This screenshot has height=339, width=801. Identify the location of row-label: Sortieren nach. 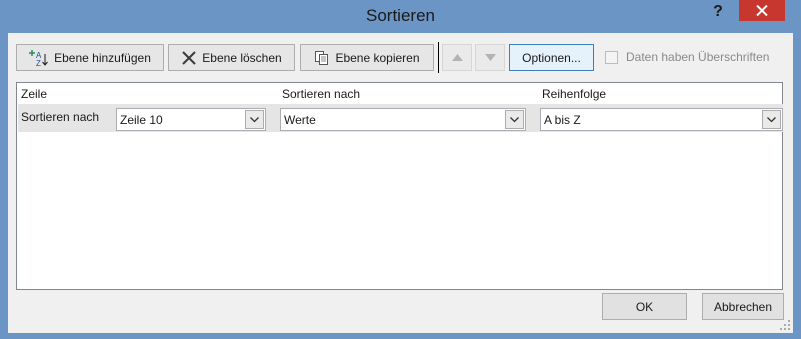
(60, 117).